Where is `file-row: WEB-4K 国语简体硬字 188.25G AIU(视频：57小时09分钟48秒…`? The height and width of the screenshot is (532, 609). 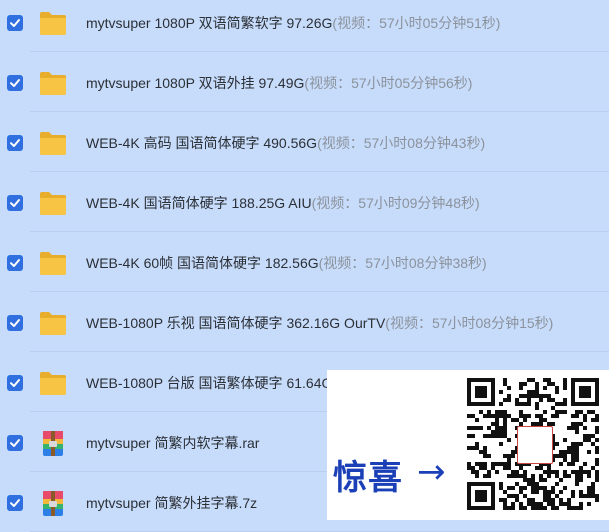
file-row: WEB-4K 国语简体硬字 188.25G AIU(视频：57小时09分钟48秒… is located at coordinates (304, 203).